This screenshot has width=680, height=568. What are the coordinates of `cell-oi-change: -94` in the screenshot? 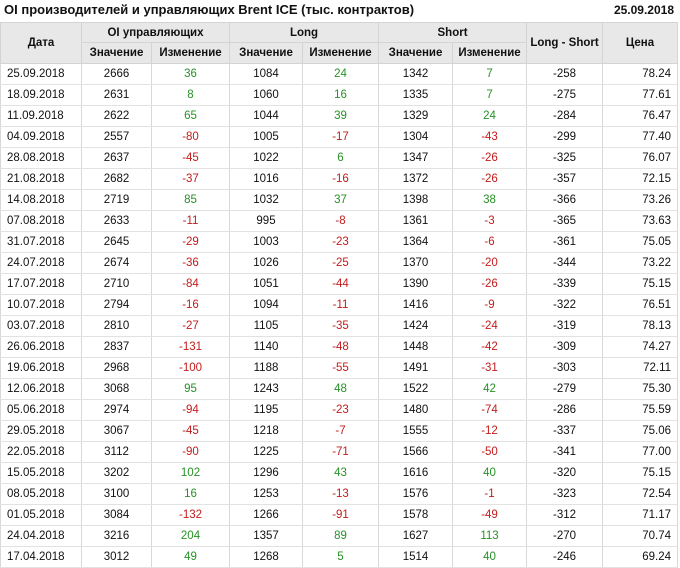 It's located at (190, 410).